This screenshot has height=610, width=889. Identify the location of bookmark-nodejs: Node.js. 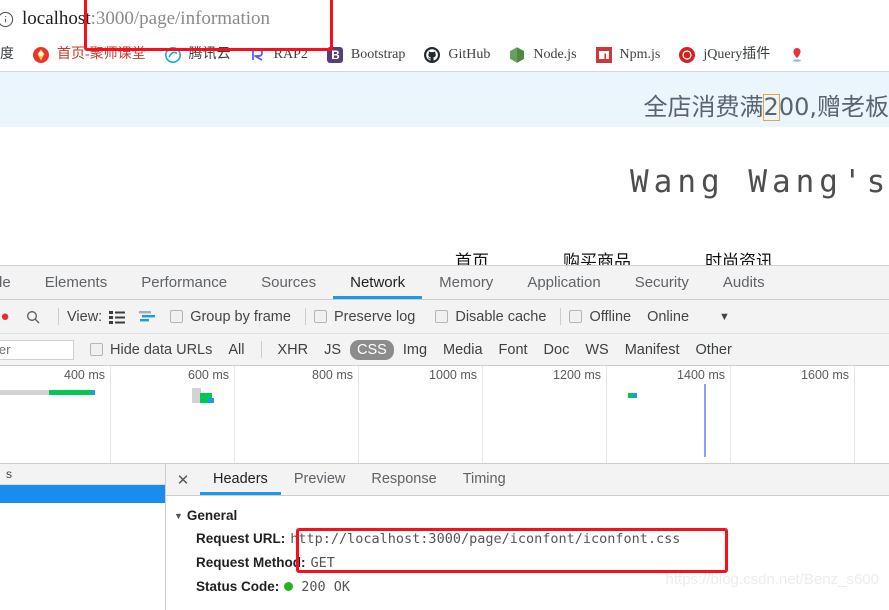
(542, 55).